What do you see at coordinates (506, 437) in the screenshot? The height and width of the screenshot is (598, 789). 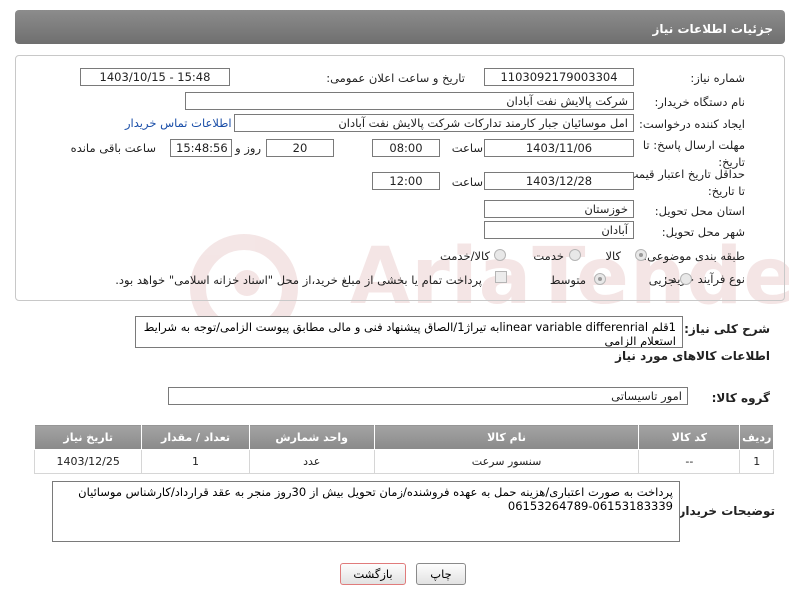 I see `column-header-item-name: نام کالا` at bounding box center [506, 437].